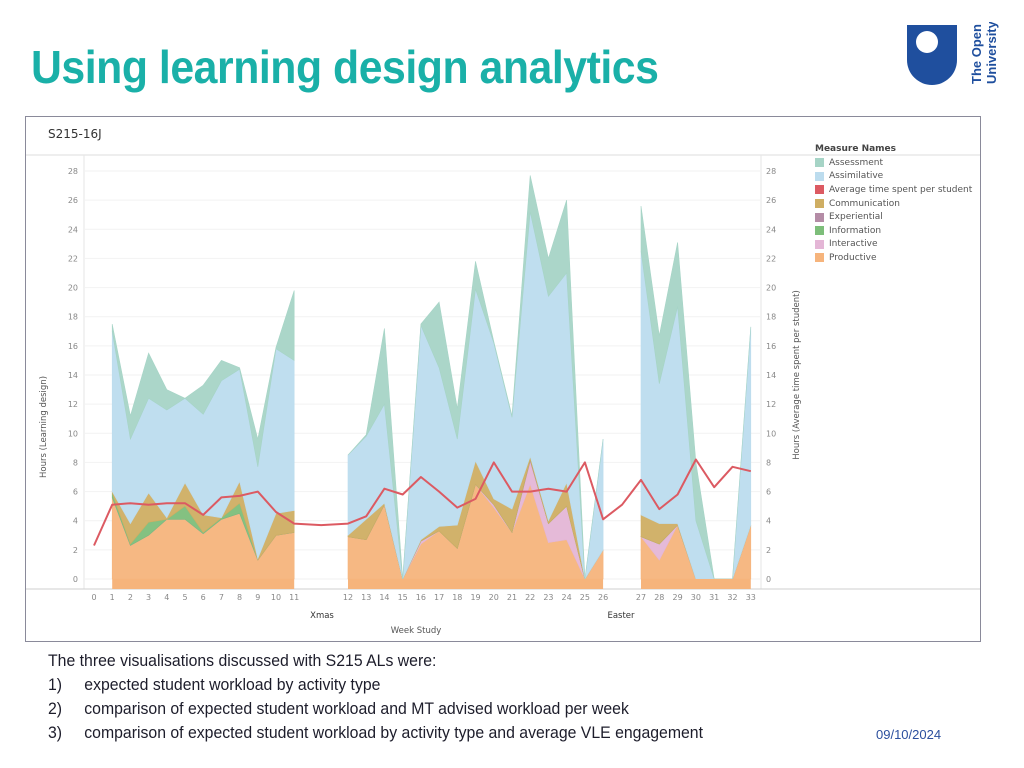 This screenshot has height=768, width=1024. Describe the element at coordinates (203, 597) in the screenshot. I see `x-tick-label: 6` at that location.